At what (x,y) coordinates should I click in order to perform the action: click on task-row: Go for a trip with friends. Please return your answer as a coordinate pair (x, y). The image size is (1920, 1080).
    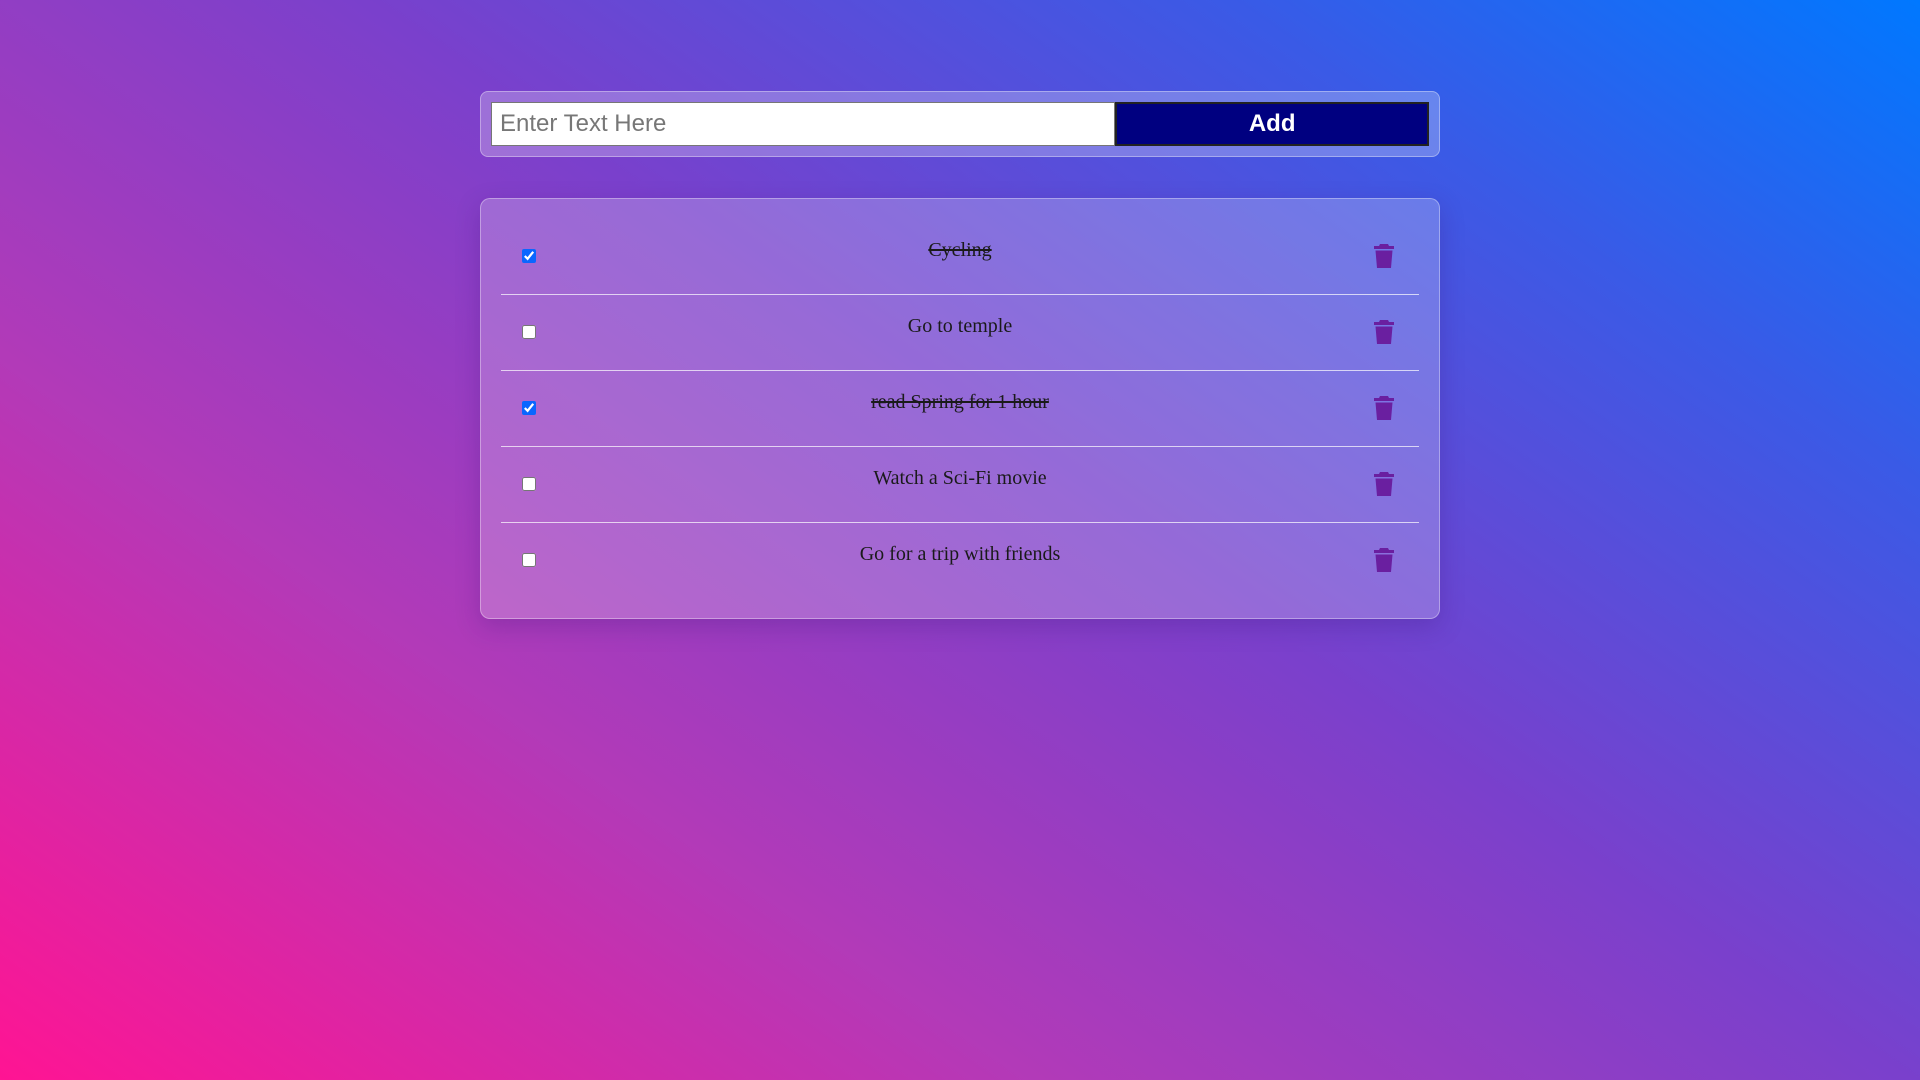
    Looking at the image, I should click on (960, 561).